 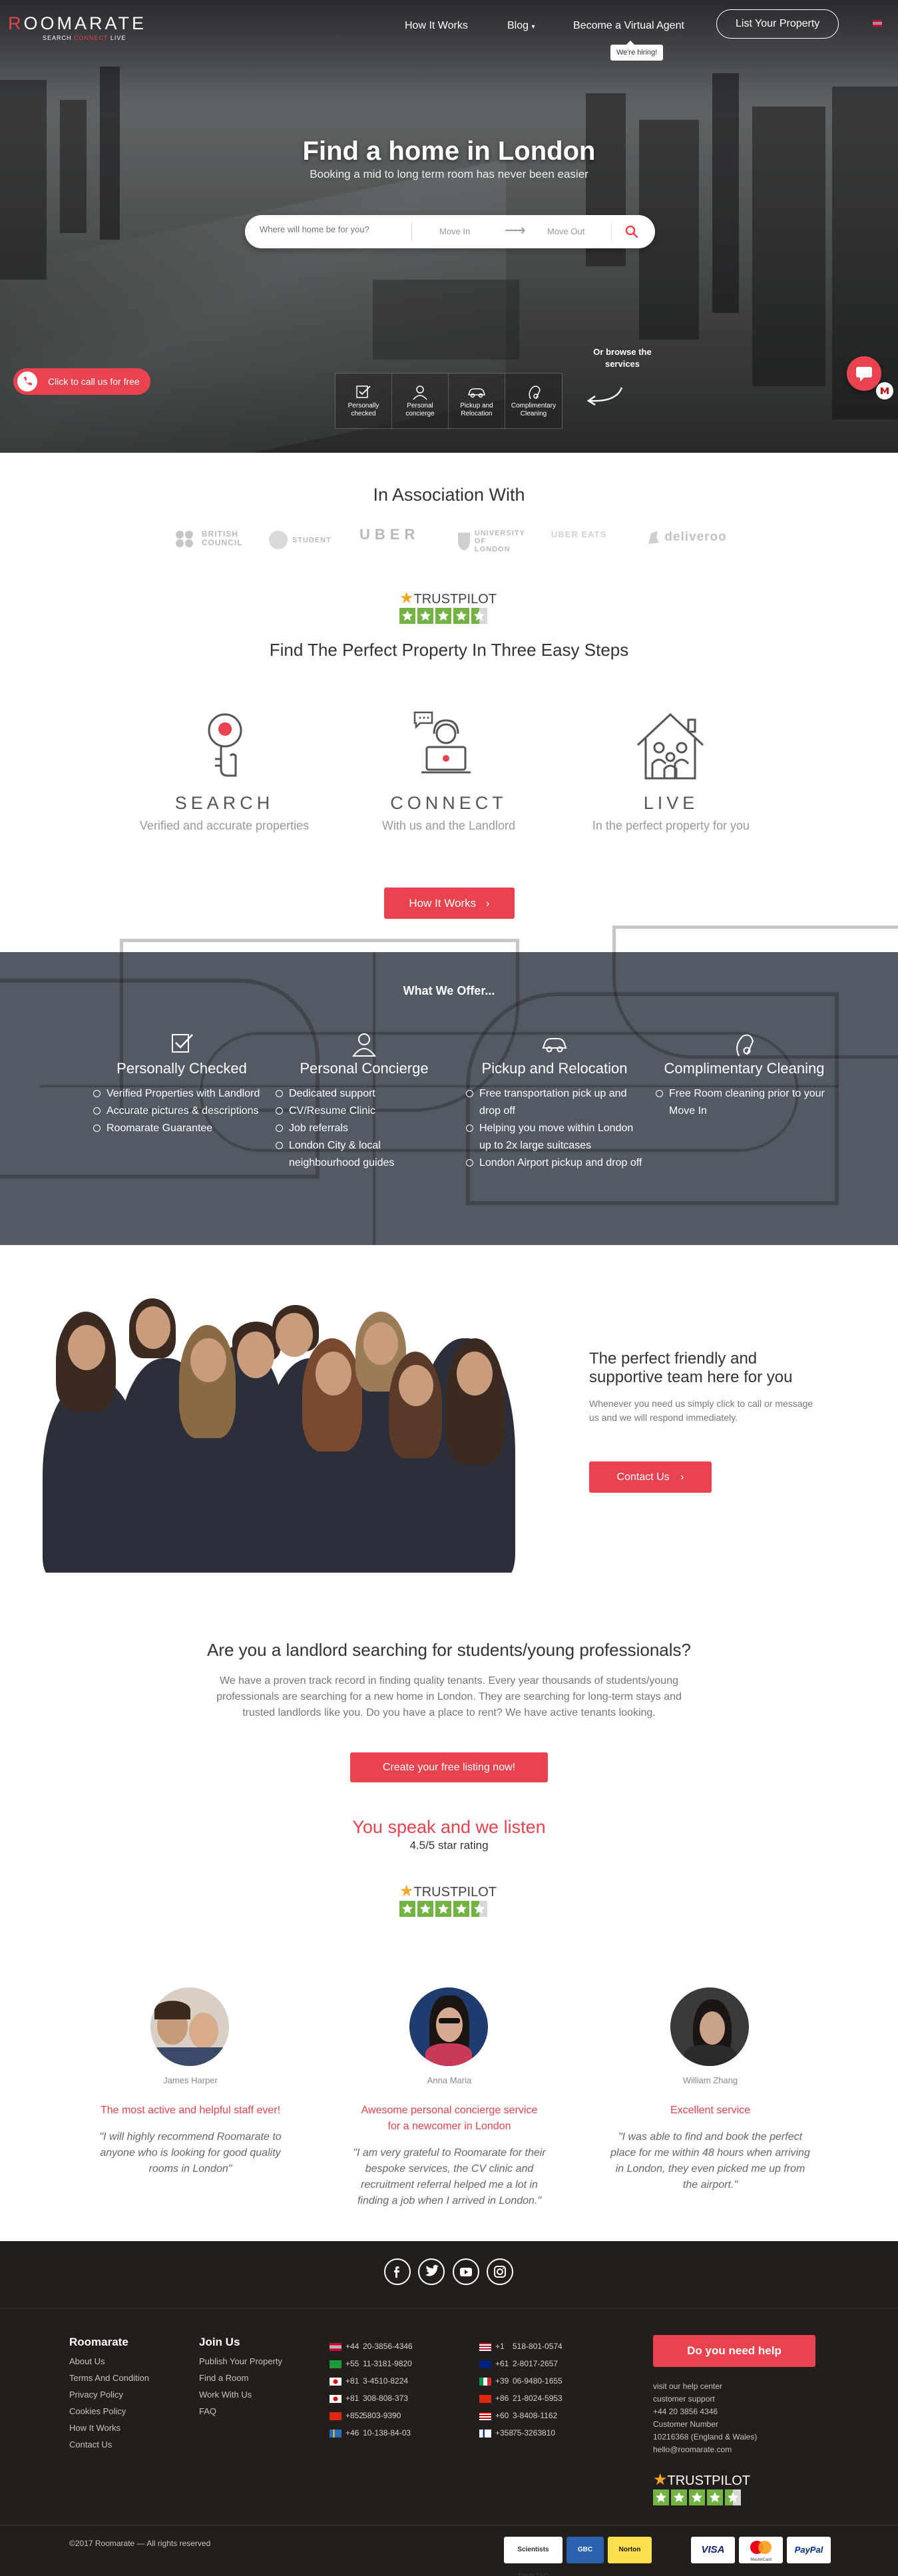 I want to click on connect-support-icon, so click(x=442, y=743).